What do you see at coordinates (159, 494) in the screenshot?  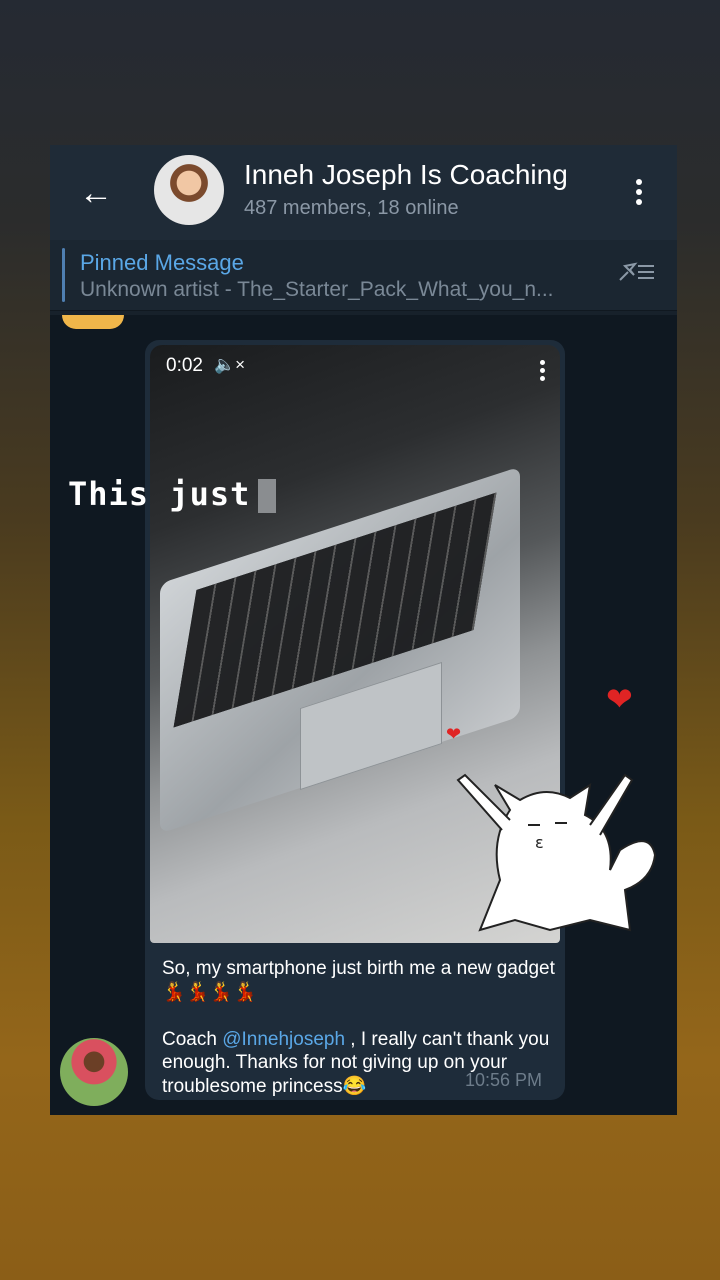 I see `caption-text: This just` at bounding box center [159, 494].